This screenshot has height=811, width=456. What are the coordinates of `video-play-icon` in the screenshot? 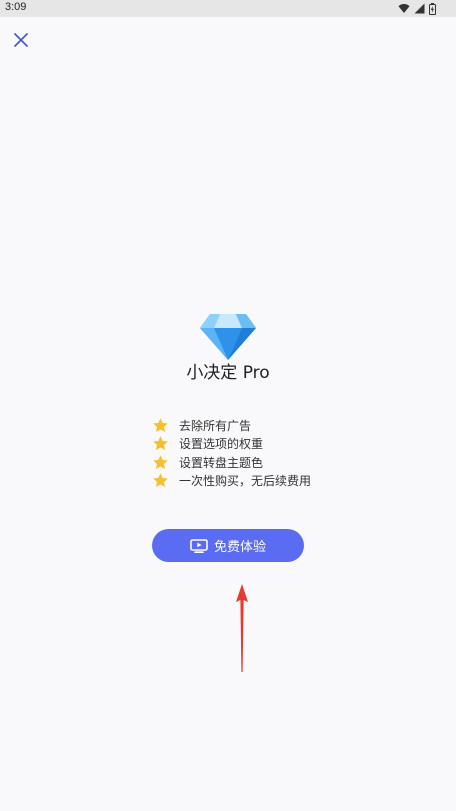 It's located at (199, 545).